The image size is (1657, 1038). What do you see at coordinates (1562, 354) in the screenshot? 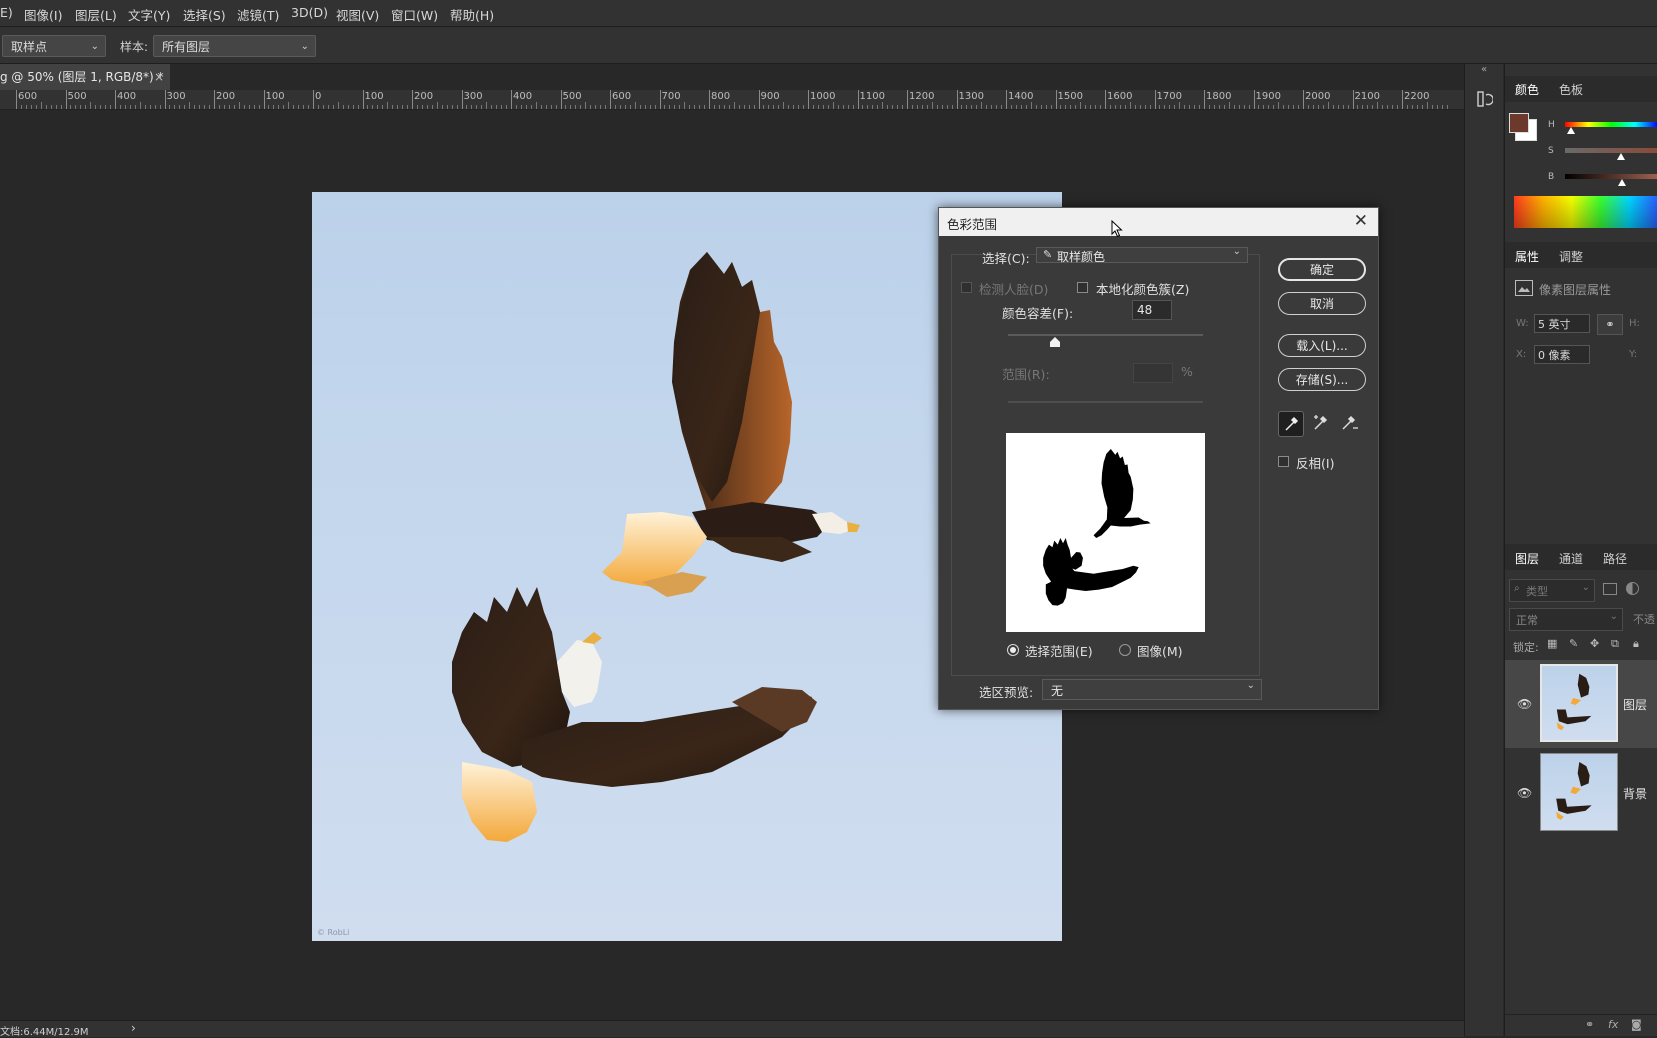
I see `x-field: 0 像素` at bounding box center [1562, 354].